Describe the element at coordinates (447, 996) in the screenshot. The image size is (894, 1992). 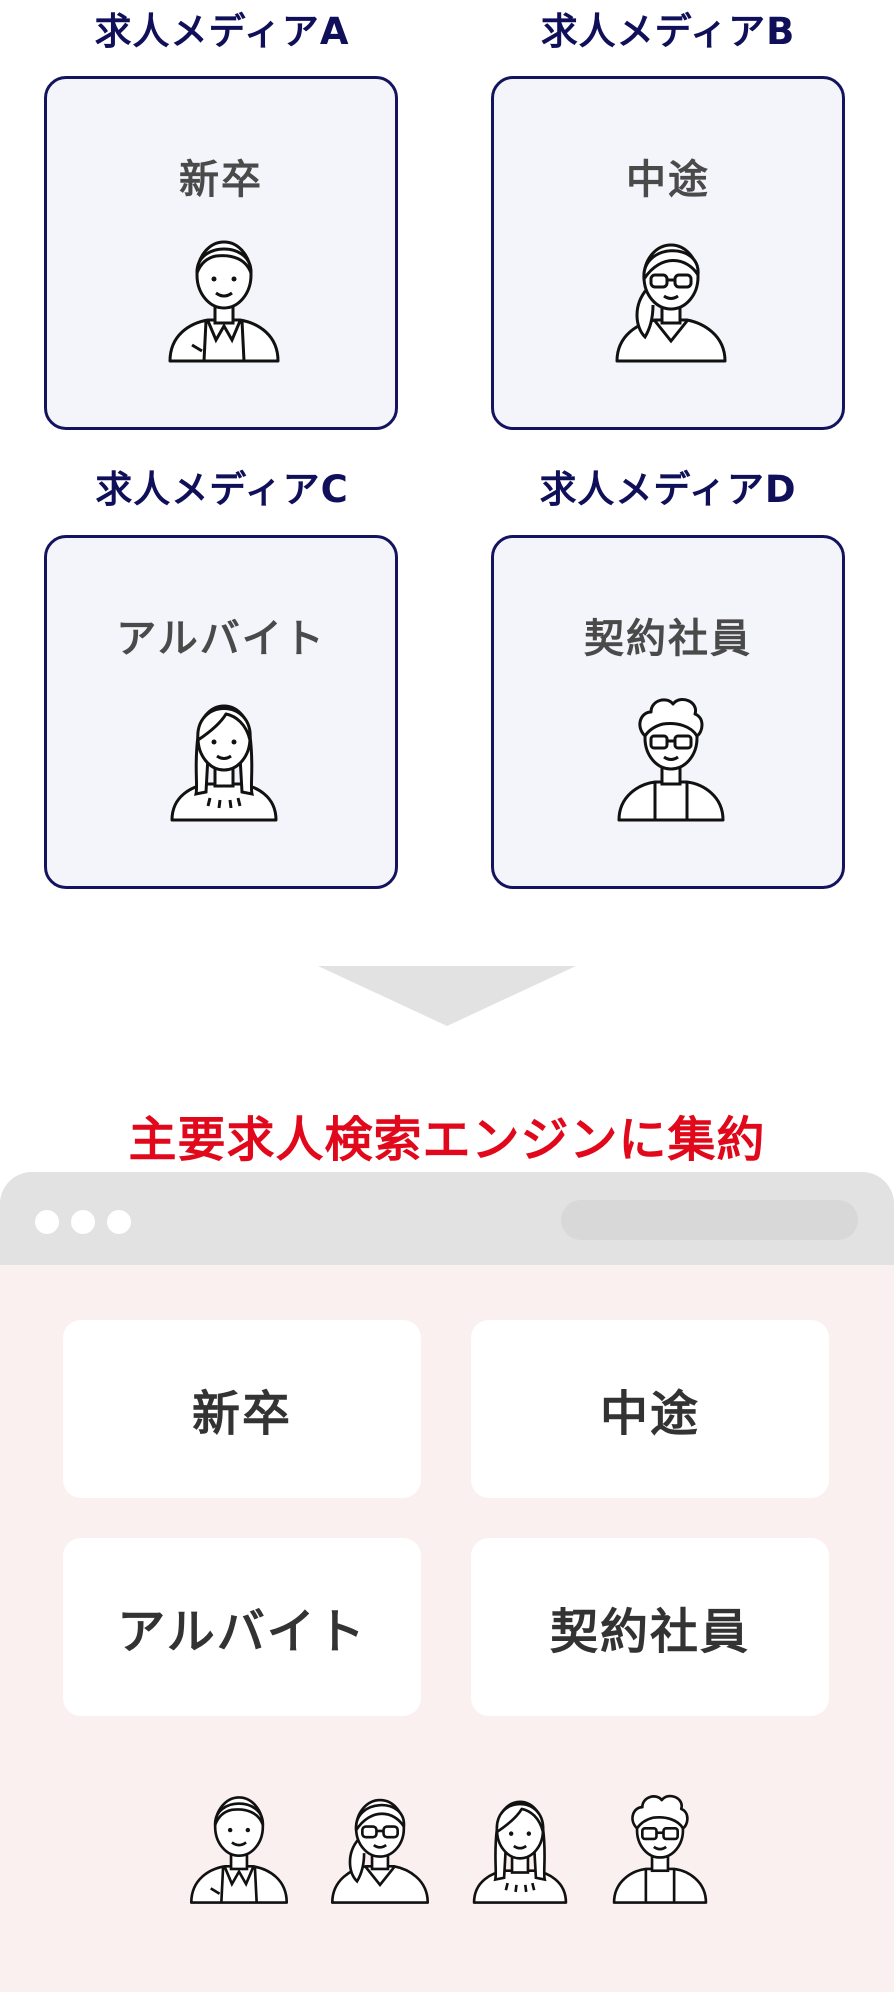
I see `down-arrow-icon` at that location.